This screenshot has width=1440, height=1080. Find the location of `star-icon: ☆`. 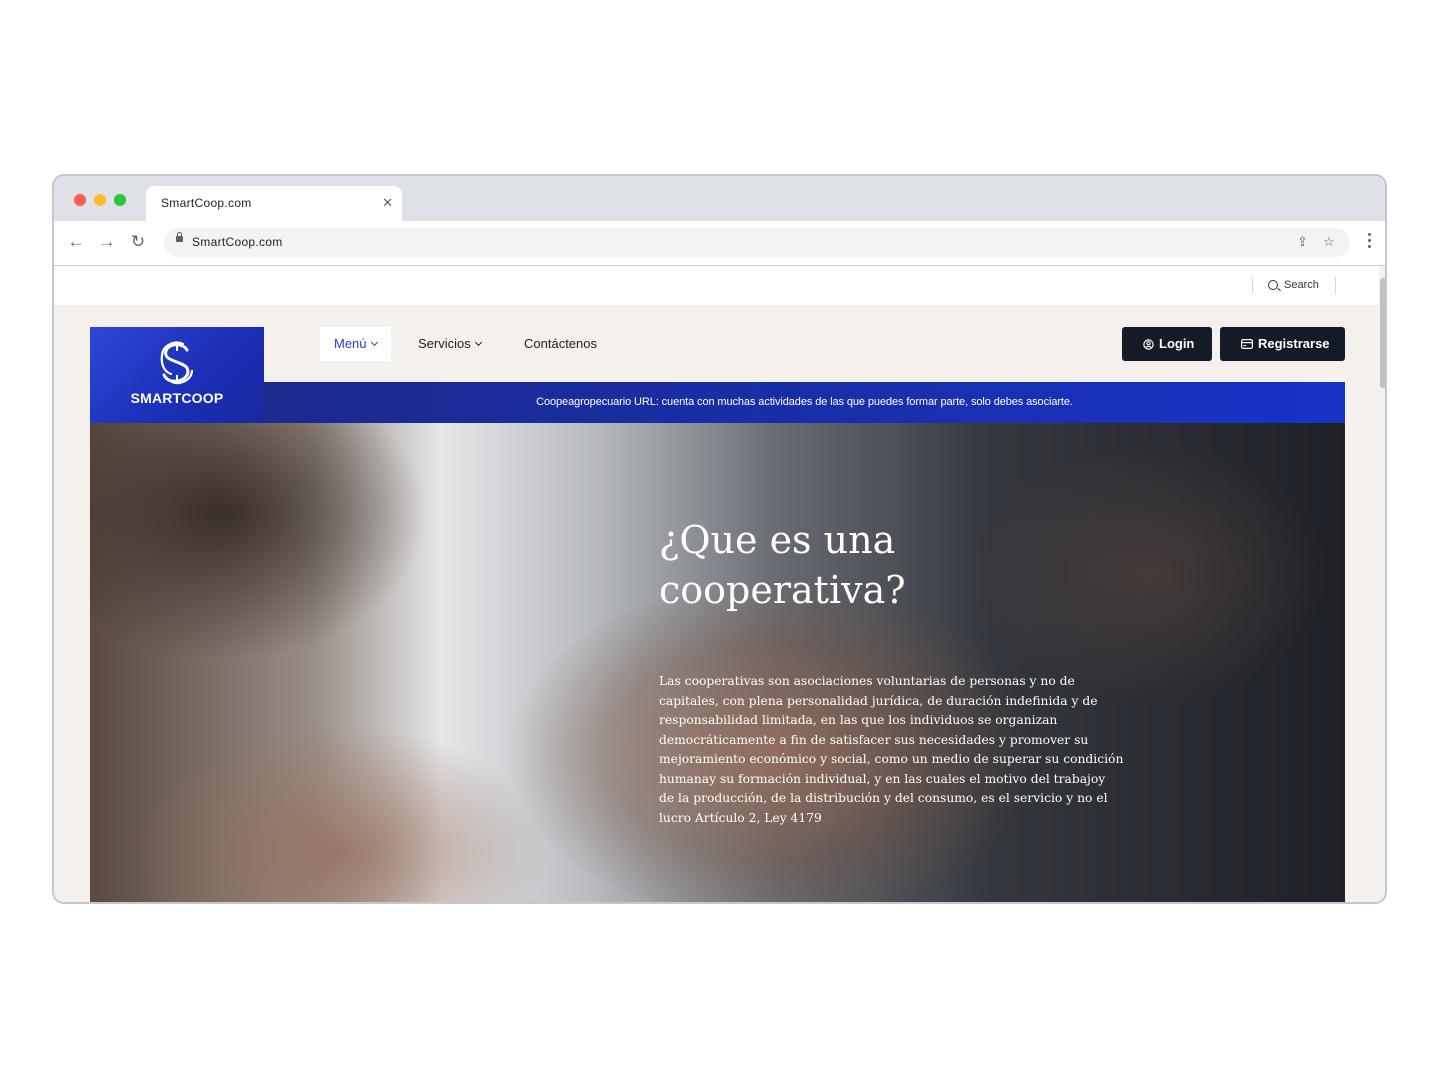

star-icon: ☆ is located at coordinates (1329, 242).